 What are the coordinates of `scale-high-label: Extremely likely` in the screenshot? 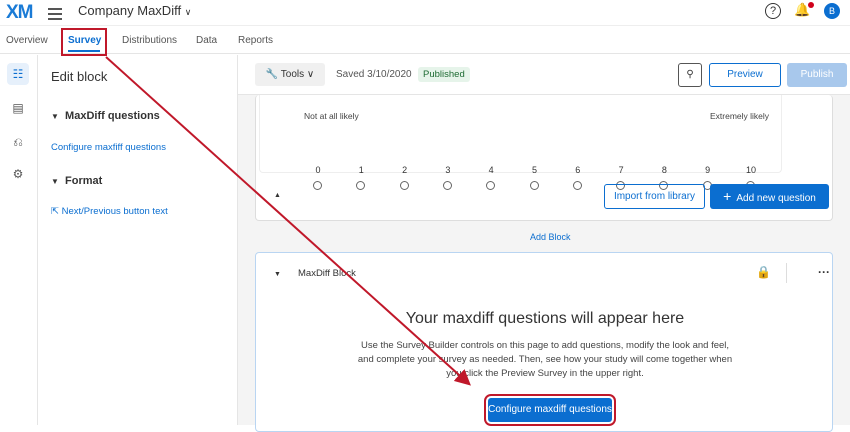 It's located at (740, 116).